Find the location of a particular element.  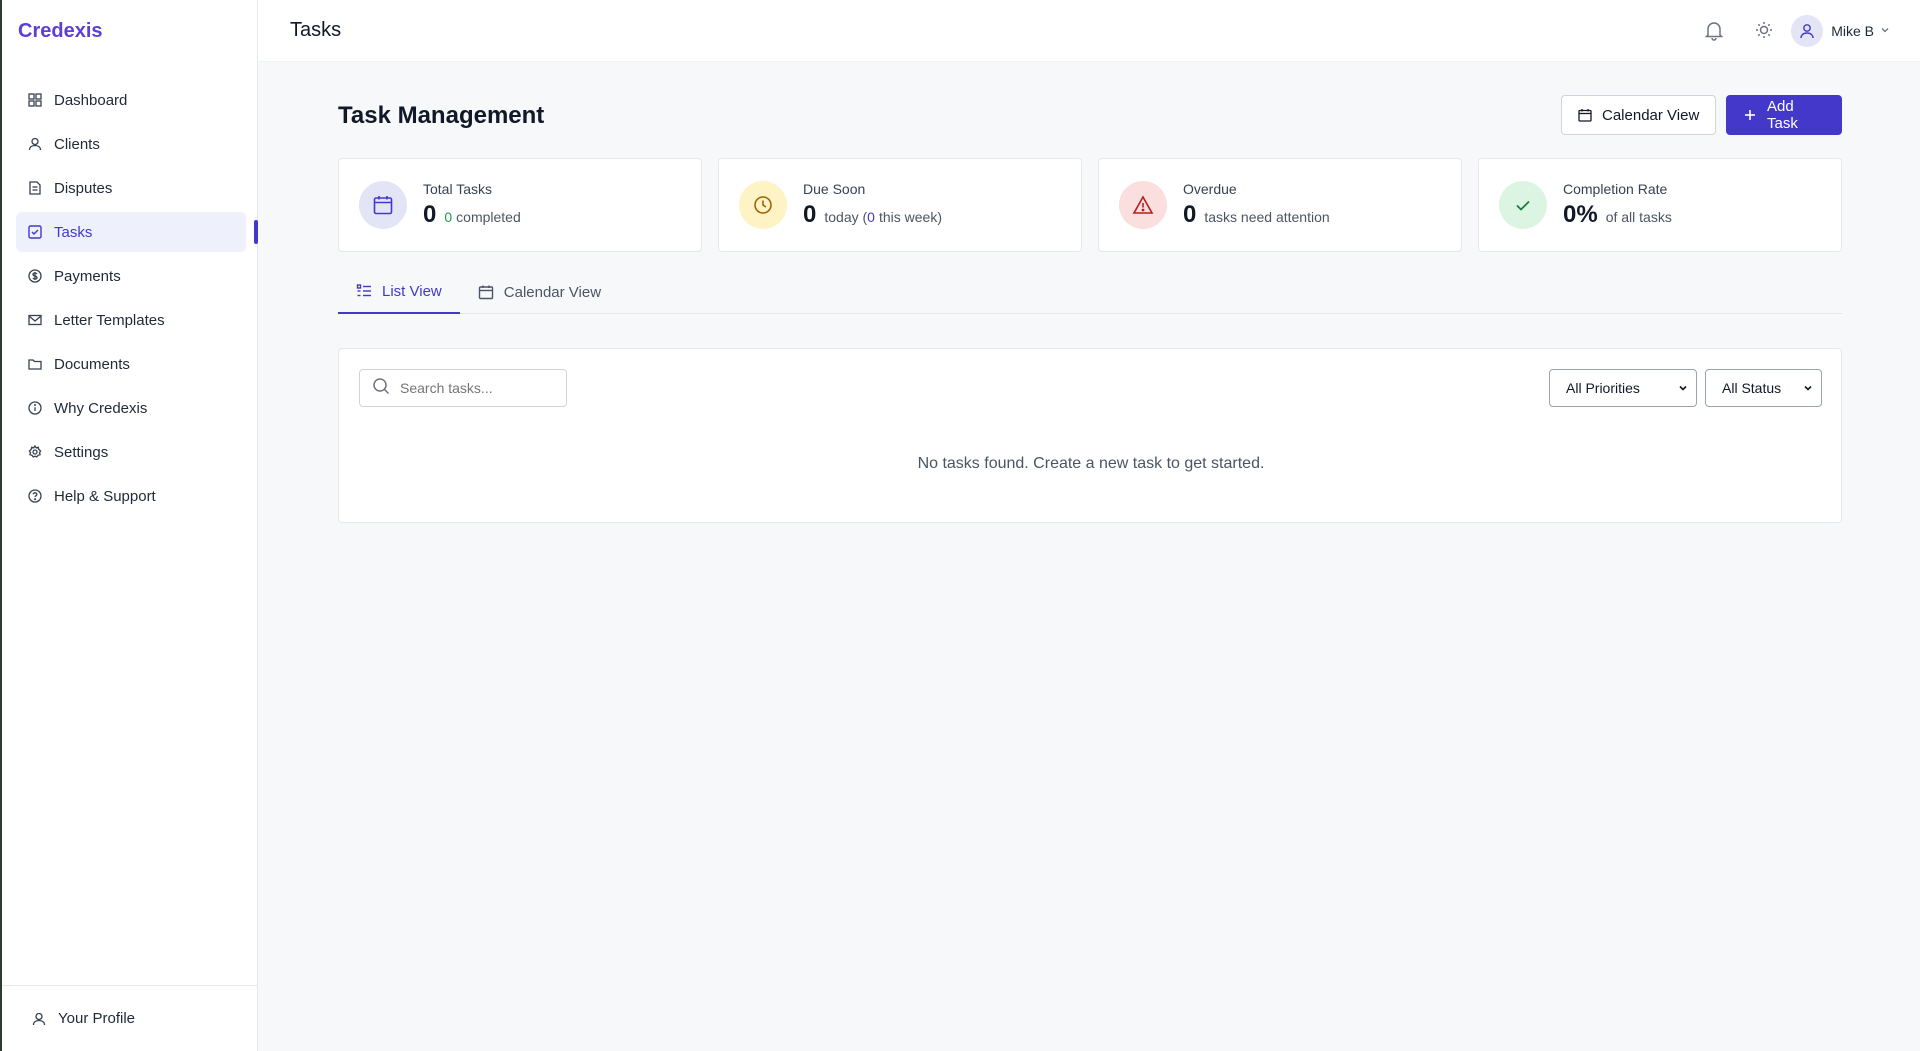

priority-filter-value: All Priorities is located at coordinates (1603, 388).